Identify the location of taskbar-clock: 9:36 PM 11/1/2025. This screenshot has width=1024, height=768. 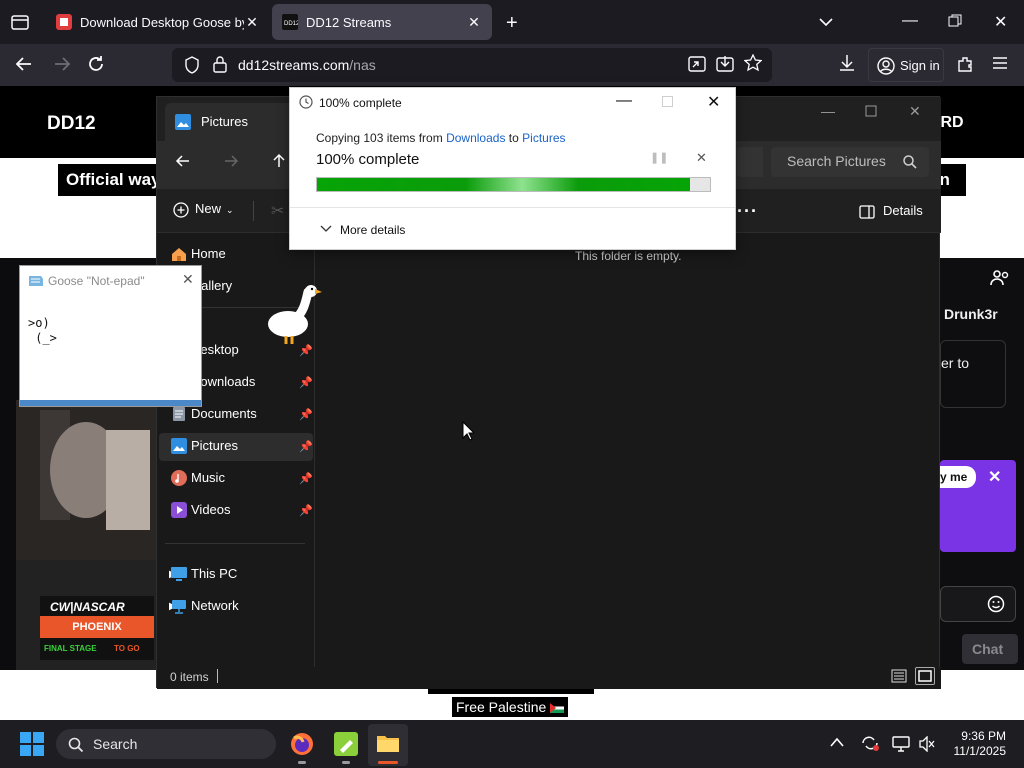
(976, 744).